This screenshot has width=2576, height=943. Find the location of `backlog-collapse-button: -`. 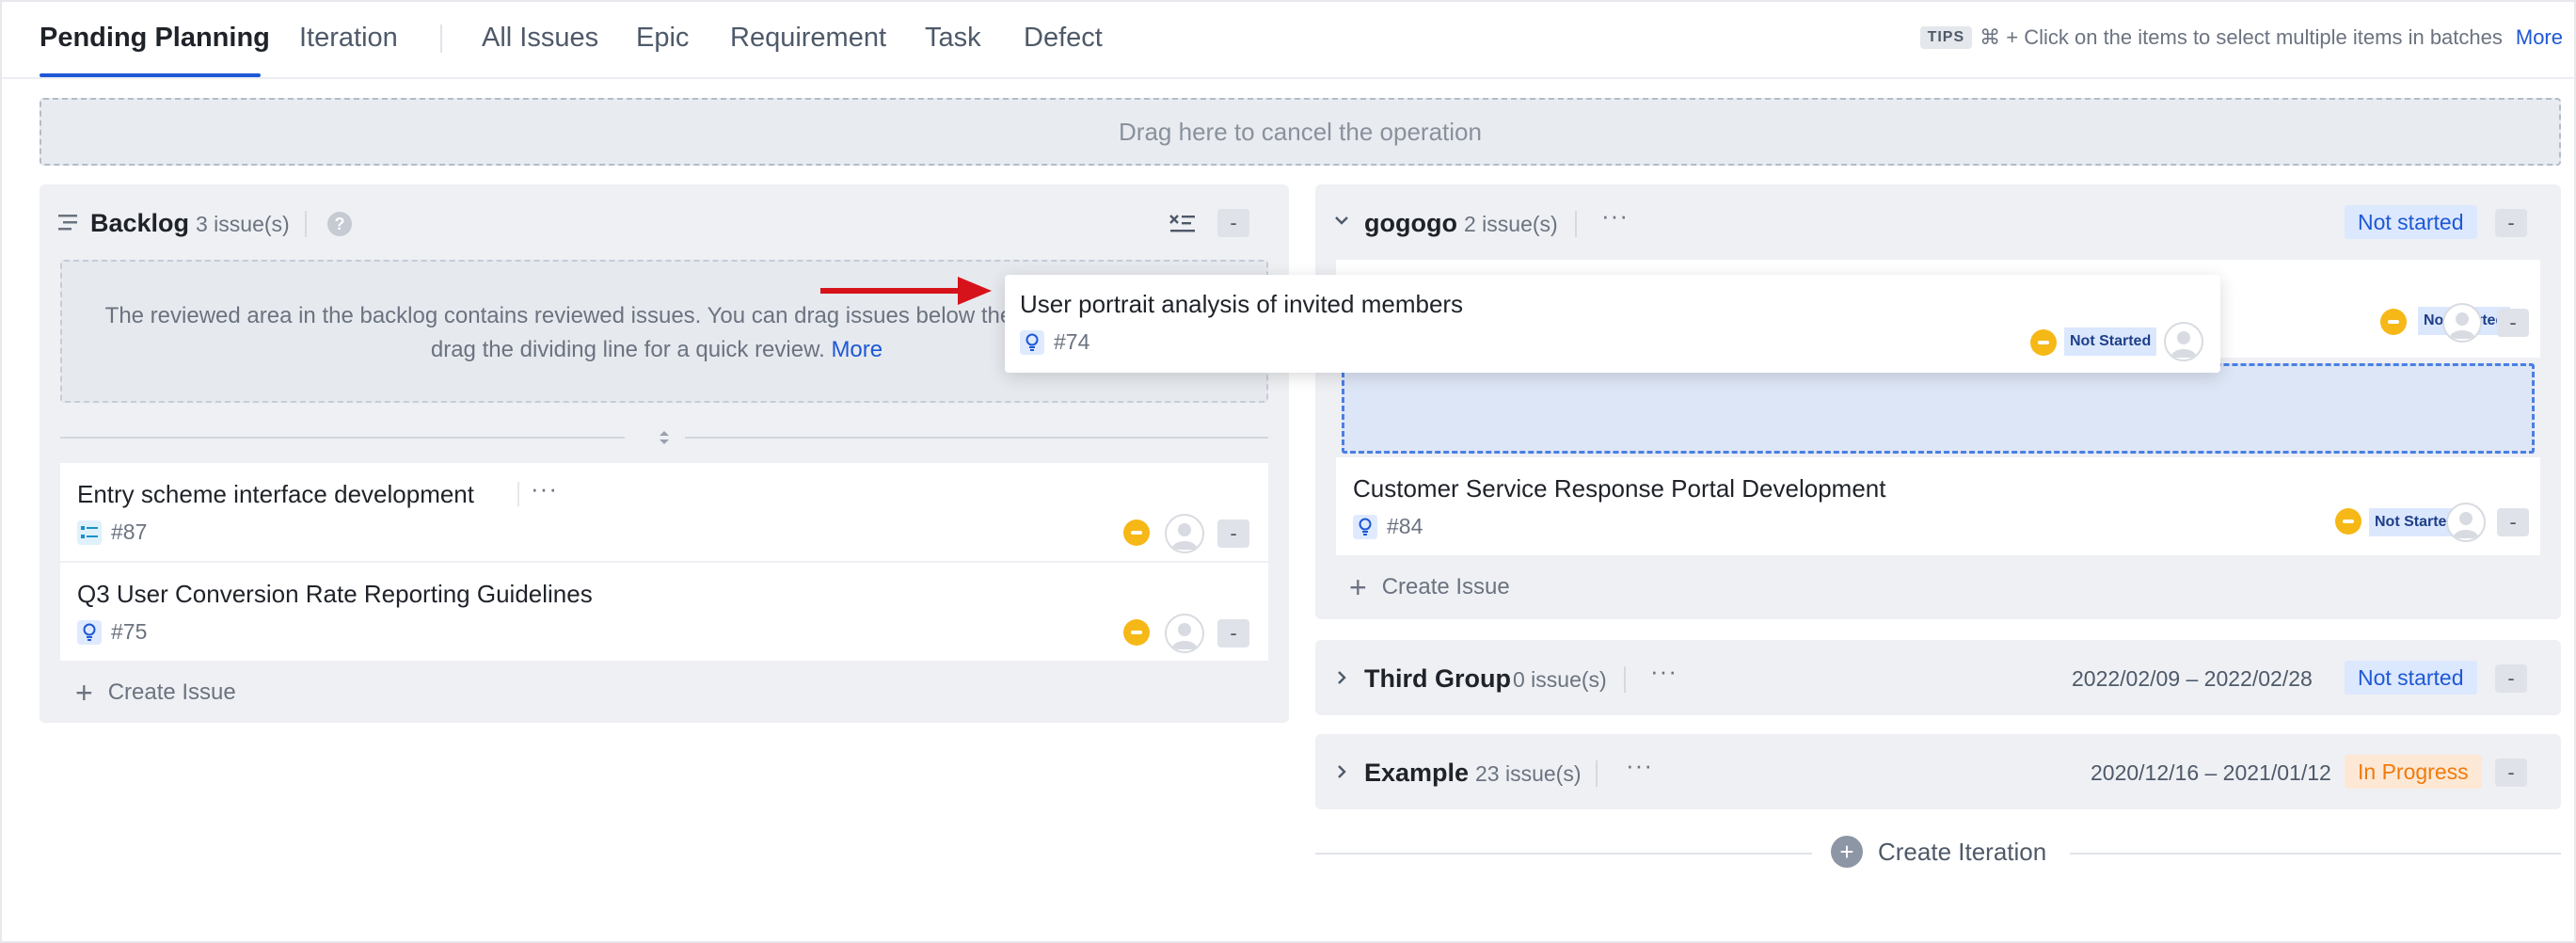

backlog-collapse-button: - is located at coordinates (1233, 223).